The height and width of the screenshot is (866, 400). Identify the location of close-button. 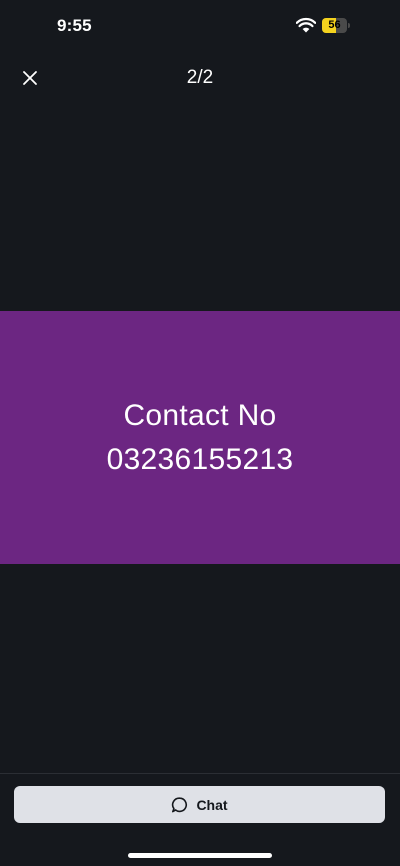
(30, 78).